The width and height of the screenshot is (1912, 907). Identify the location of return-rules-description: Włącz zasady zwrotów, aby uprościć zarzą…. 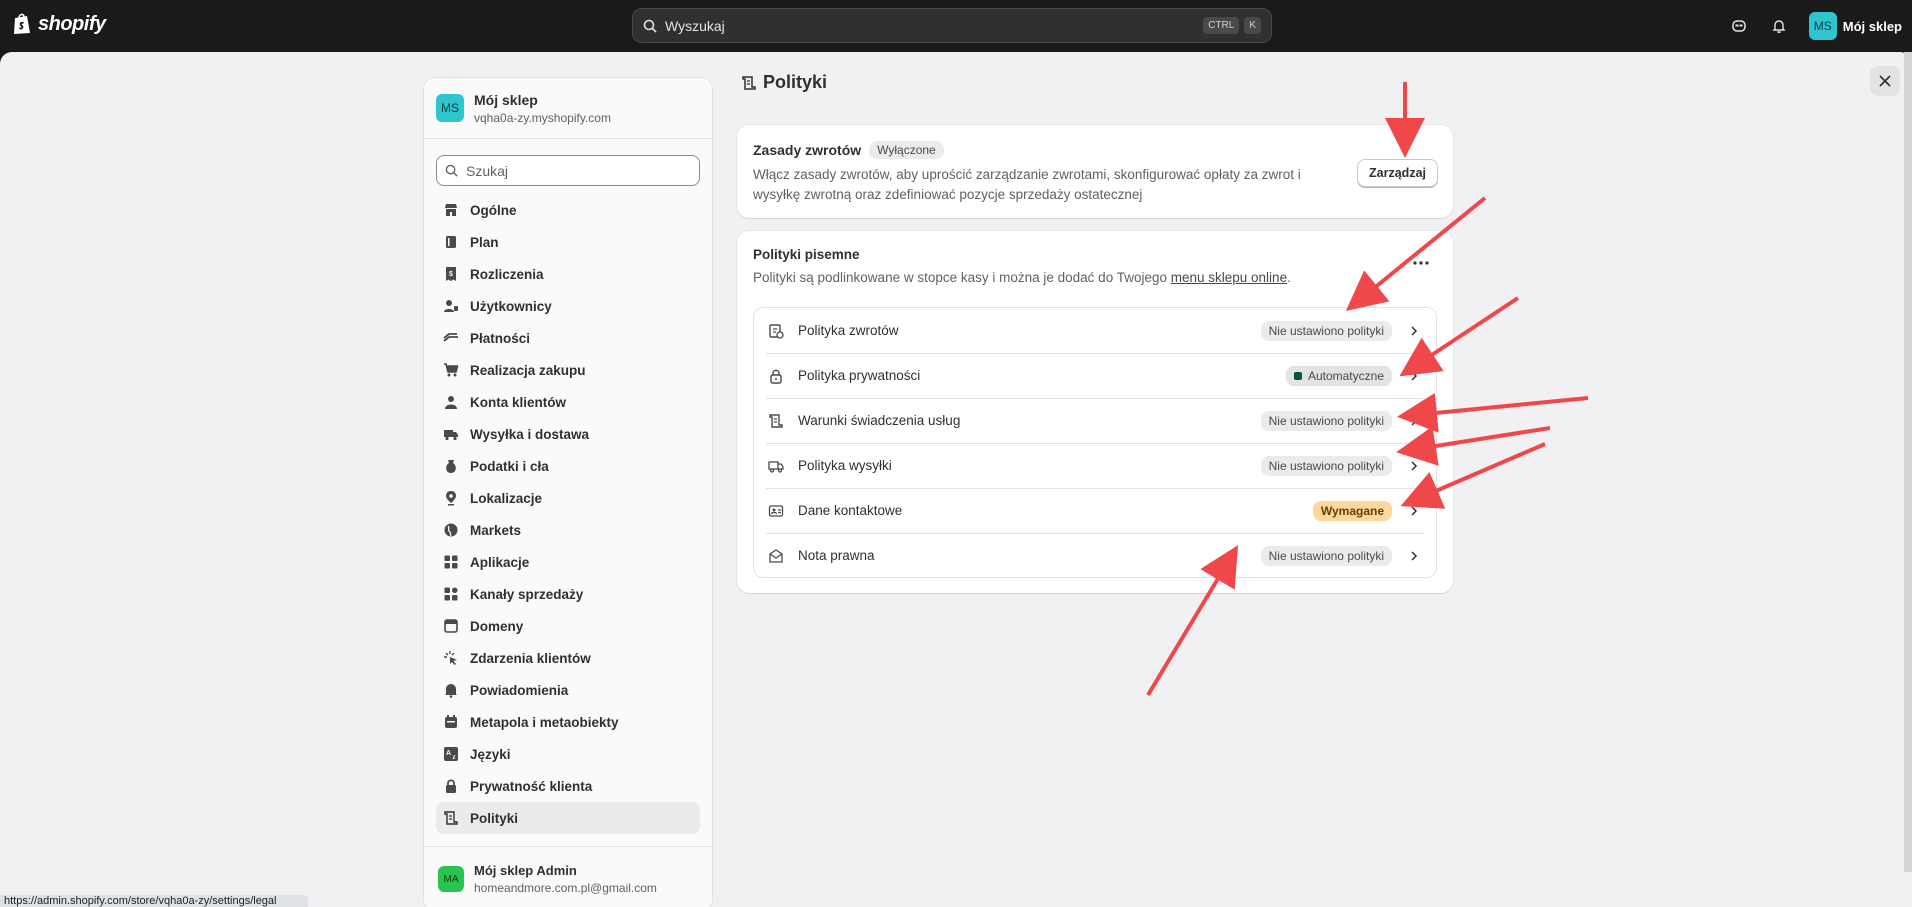
(1027, 184).